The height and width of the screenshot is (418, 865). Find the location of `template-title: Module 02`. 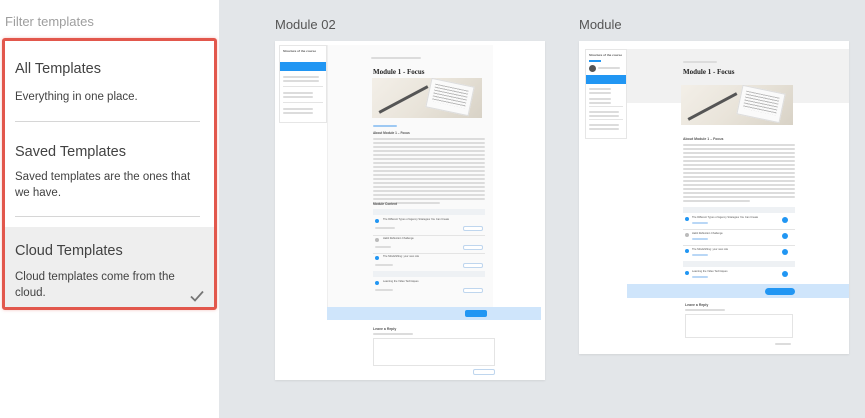

template-title: Module 02 is located at coordinates (305, 24).